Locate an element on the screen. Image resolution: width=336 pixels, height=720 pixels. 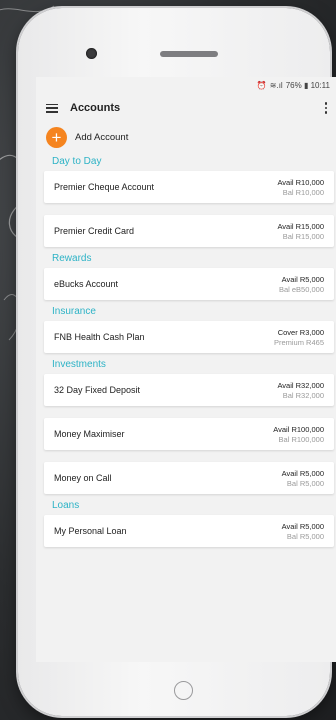
account-available: Avail R15,000 is located at coordinates (300, 226).